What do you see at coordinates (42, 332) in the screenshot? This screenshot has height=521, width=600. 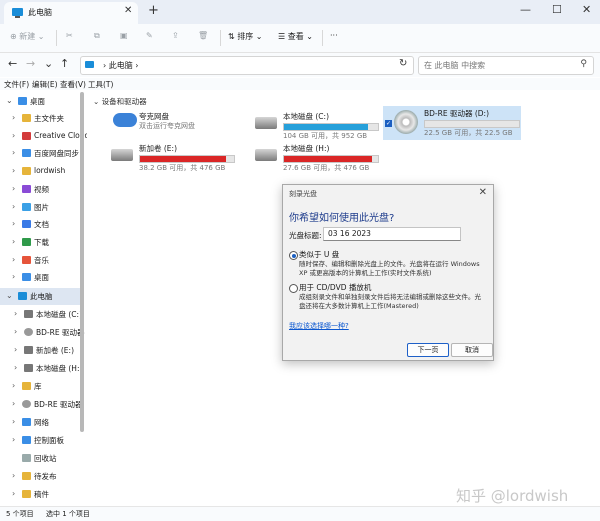 I see `sidebar-item-bd-re: › BD-RE 驱动器` at bounding box center [42, 332].